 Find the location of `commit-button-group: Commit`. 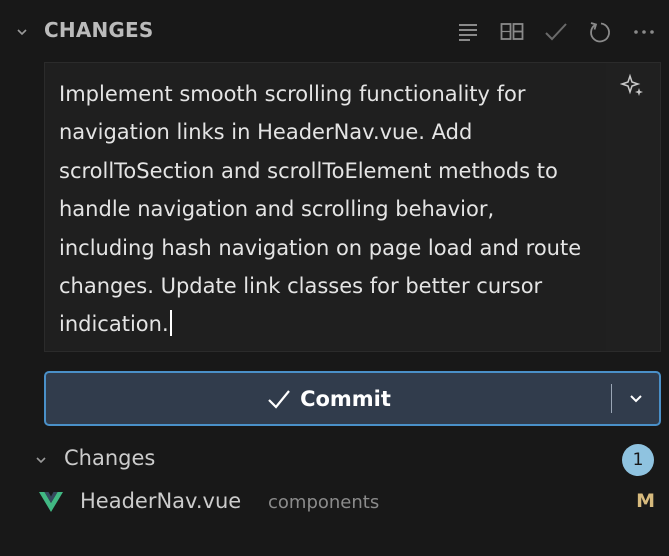

commit-button-group: Commit is located at coordinates (352, 398).